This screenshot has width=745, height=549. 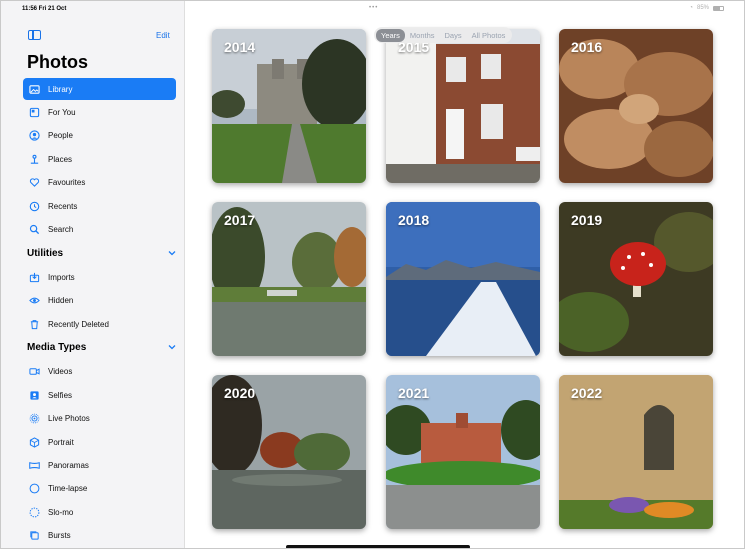 What do you see at coordinates (99, 418) in the screenshot?
I see `sidebar-item-live-photos: Live Photos` at bounding box center [99, 418].